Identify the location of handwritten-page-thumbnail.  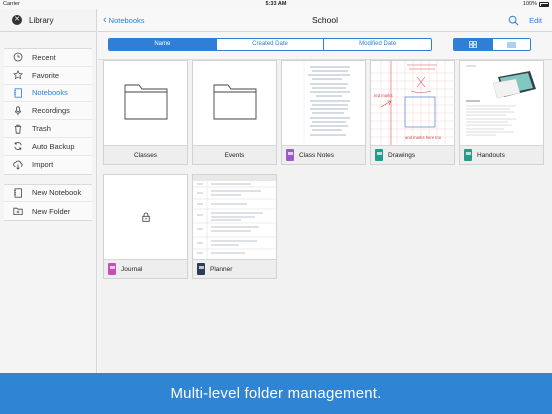
(323, 103).